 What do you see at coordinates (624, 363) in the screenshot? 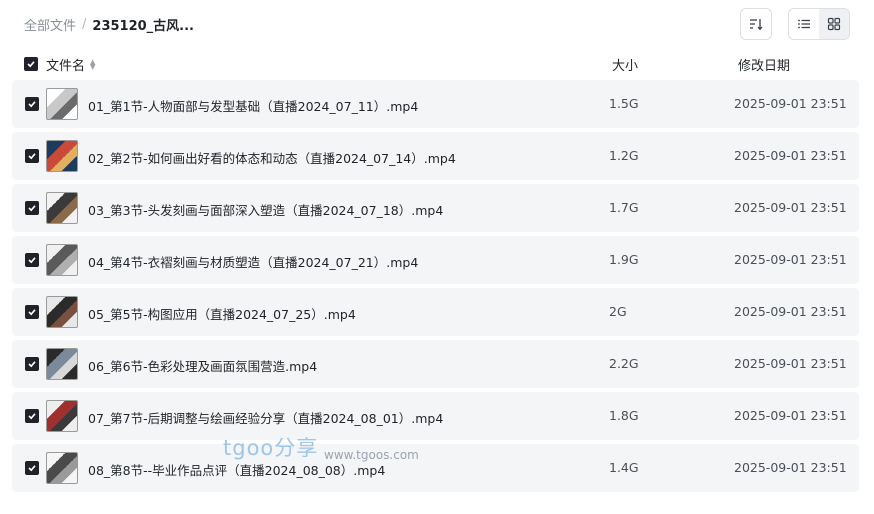
I see `file-size: 2.2G` at bounding box center [624, 363].